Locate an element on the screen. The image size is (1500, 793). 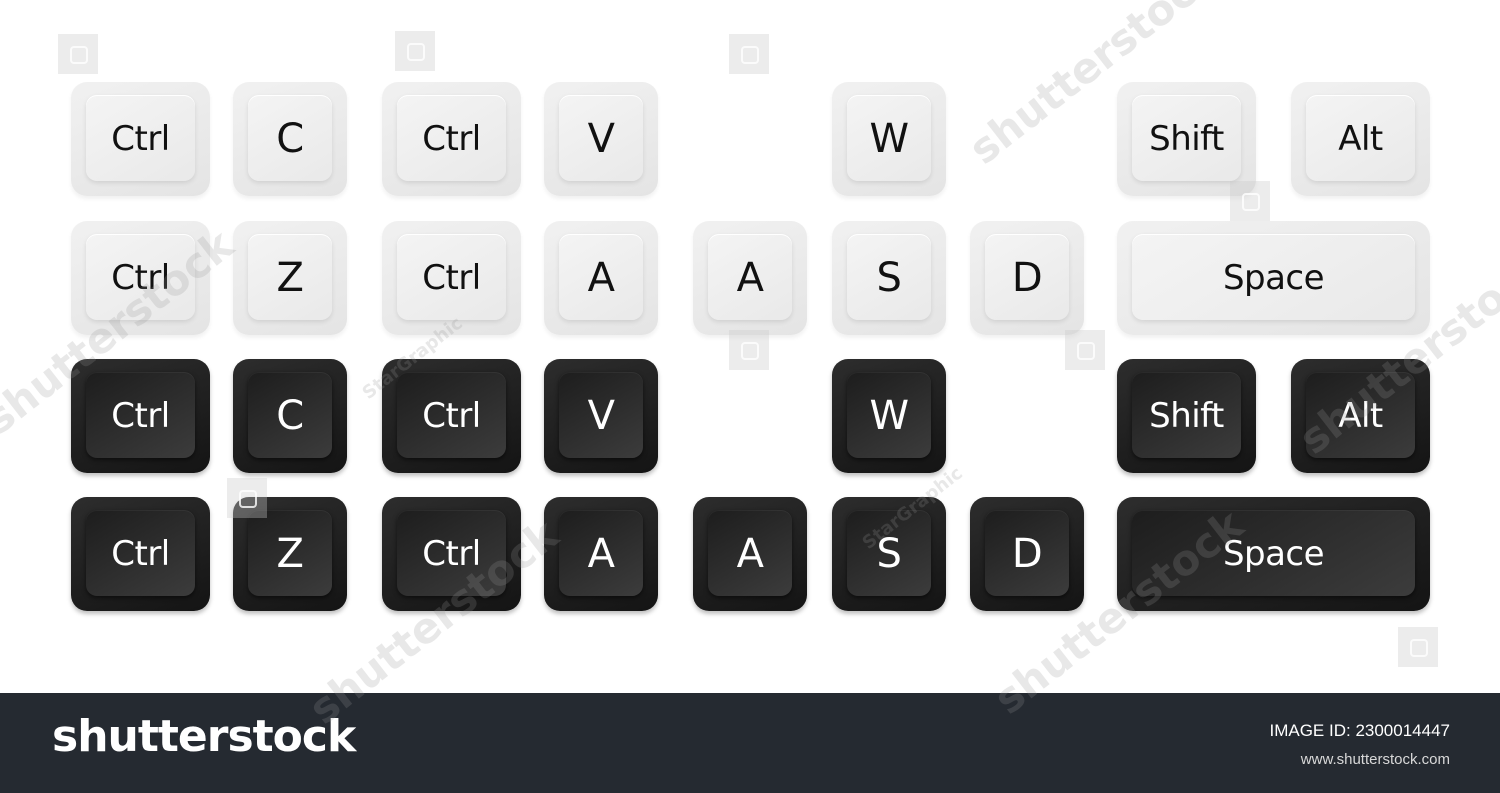
key-dark-alt: Alt is located at coordinates (1360, 416).